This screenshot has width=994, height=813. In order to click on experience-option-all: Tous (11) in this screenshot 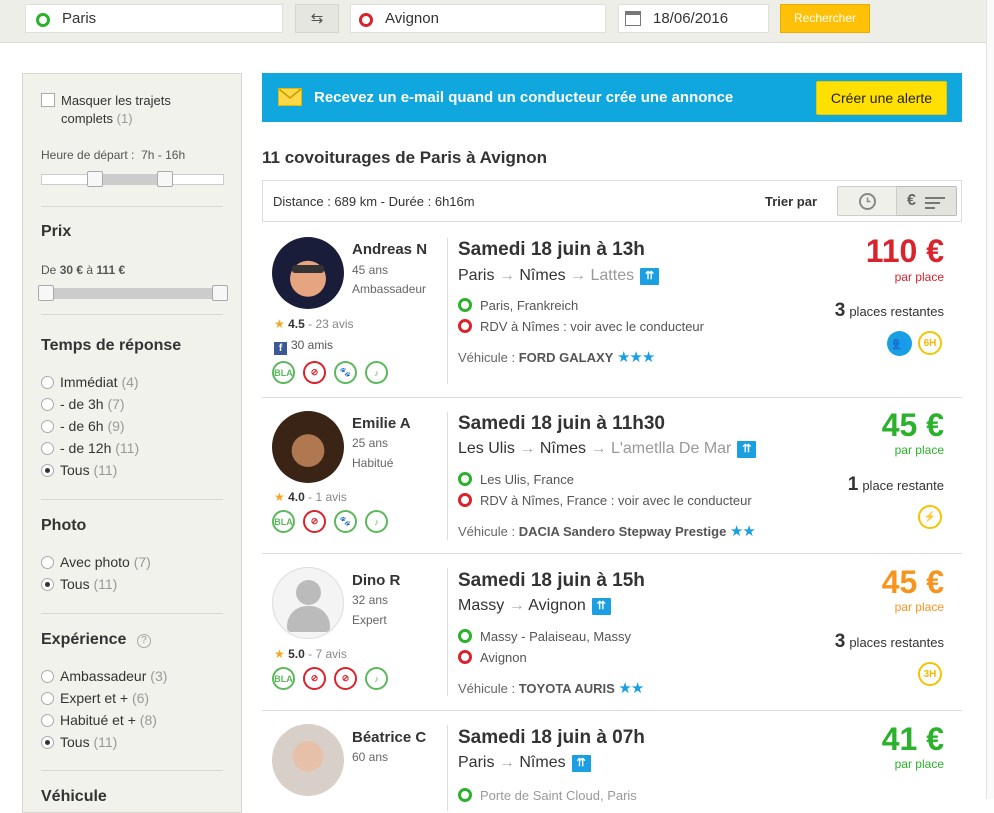, I will do `click(79, 743)`.